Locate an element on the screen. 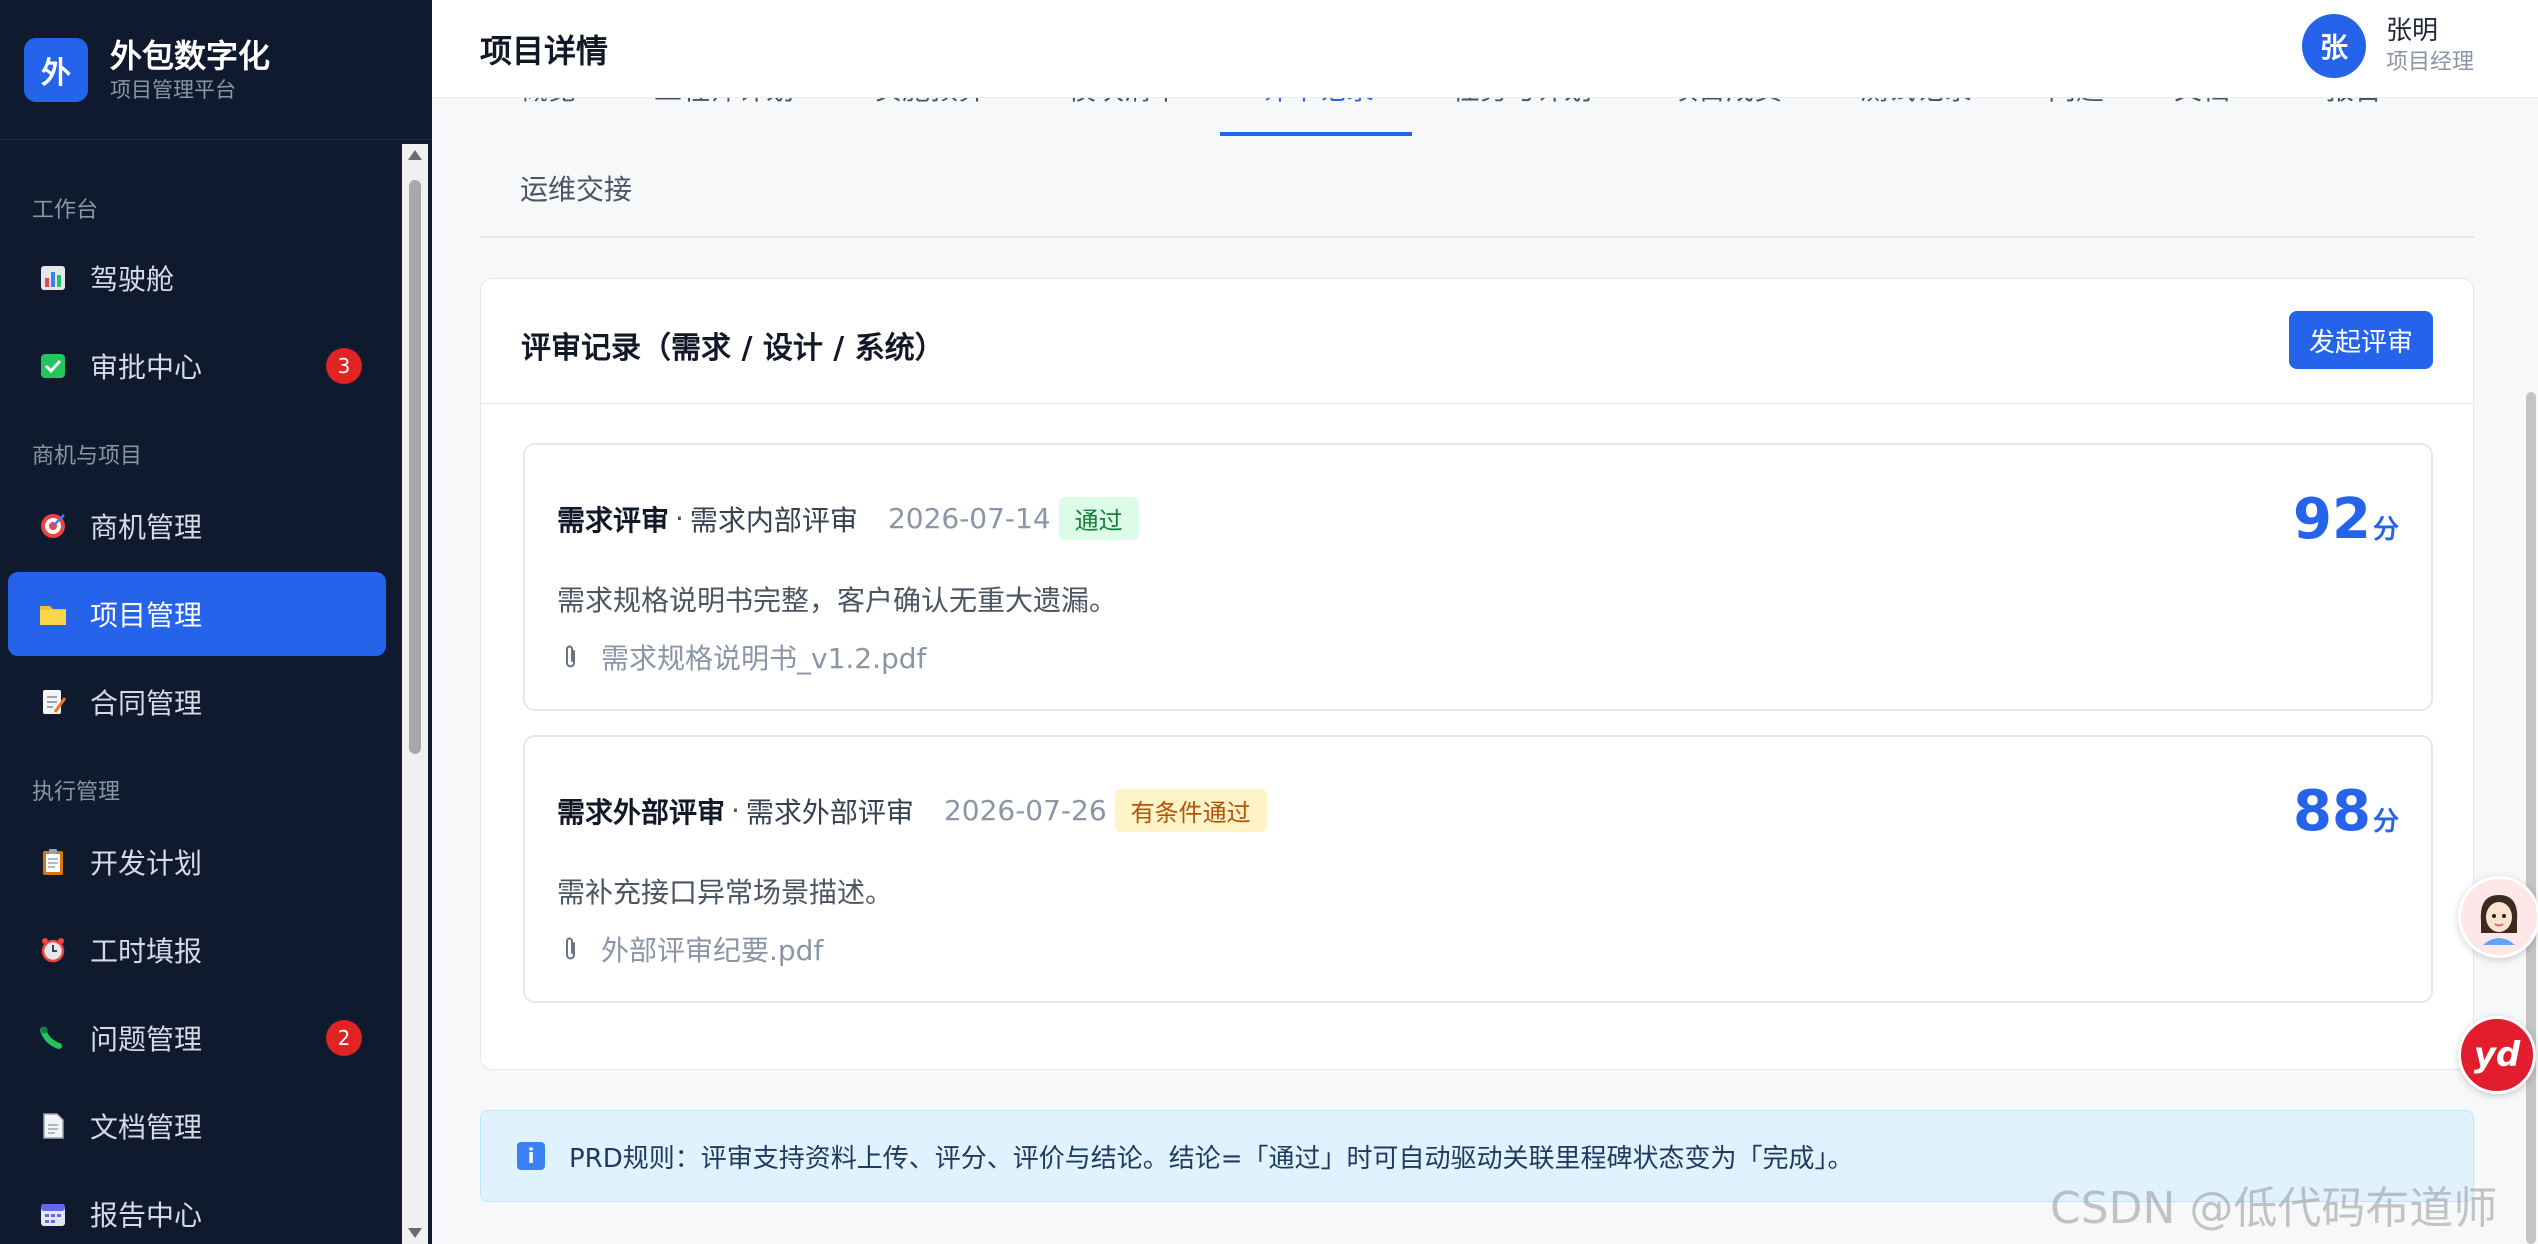  tab-members: 项目成员 is located at coordinates (1726, 103).